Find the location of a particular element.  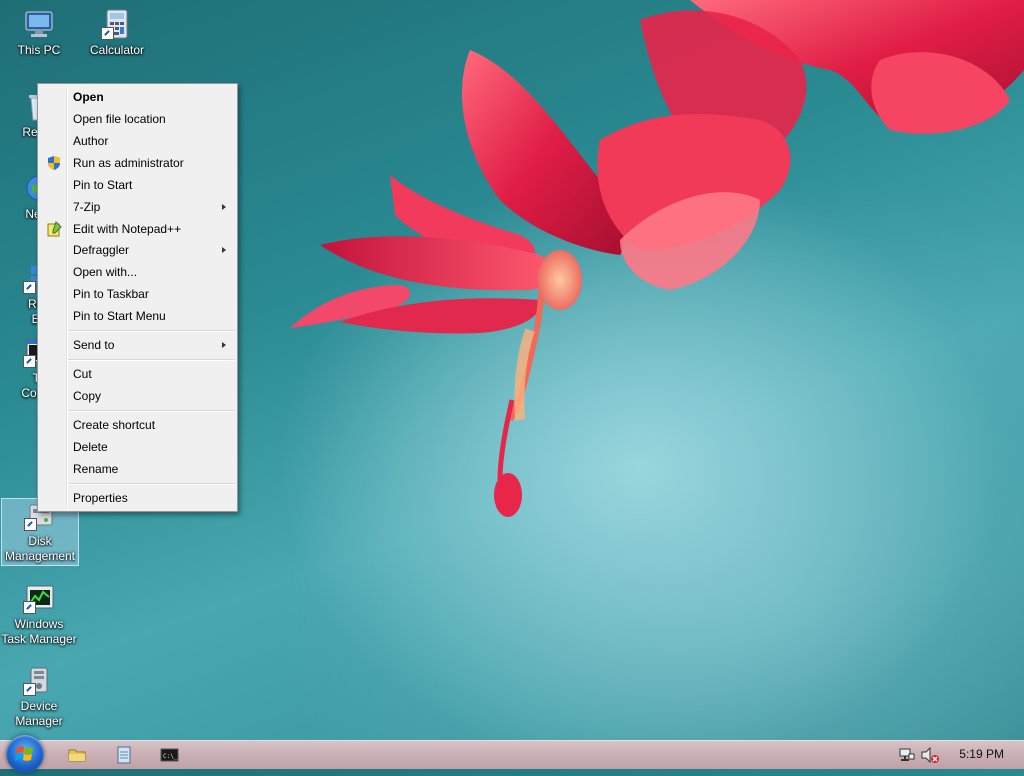

menu-item-label: Run as administrator is located at coordinates (128, 163).